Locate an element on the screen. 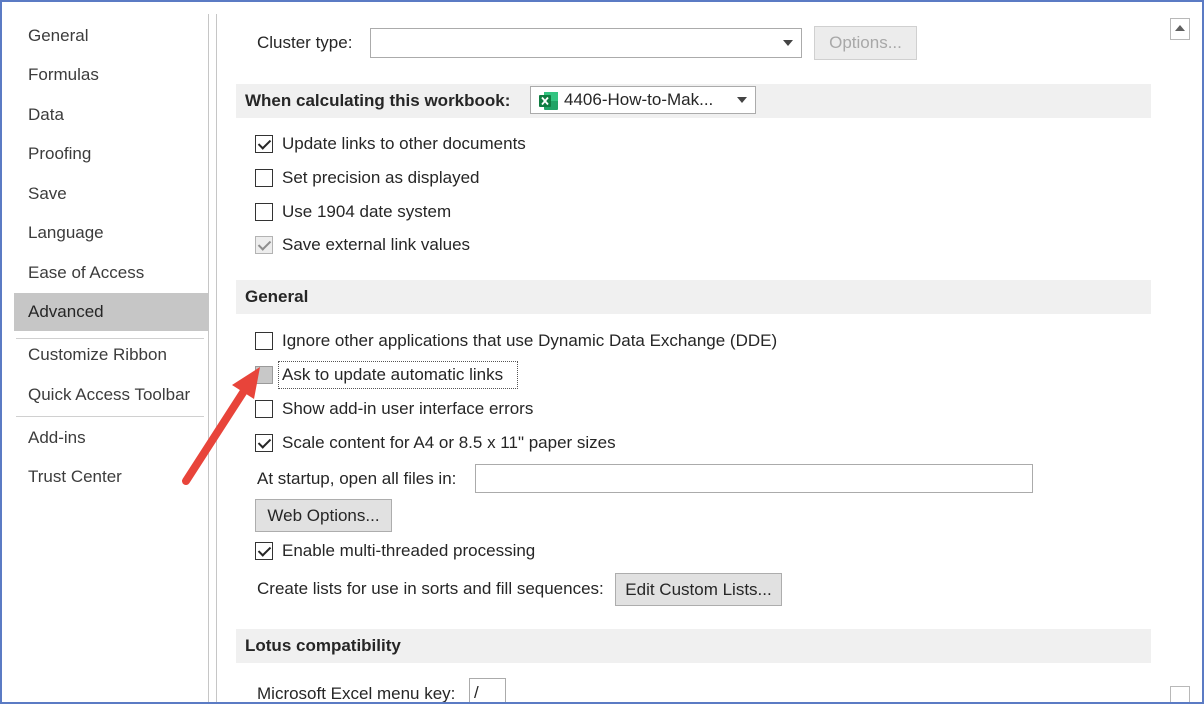 Image resolution: width=1204 pixels, height=704 pixels. multithread-checkbox is located at coordinates (264, 551).